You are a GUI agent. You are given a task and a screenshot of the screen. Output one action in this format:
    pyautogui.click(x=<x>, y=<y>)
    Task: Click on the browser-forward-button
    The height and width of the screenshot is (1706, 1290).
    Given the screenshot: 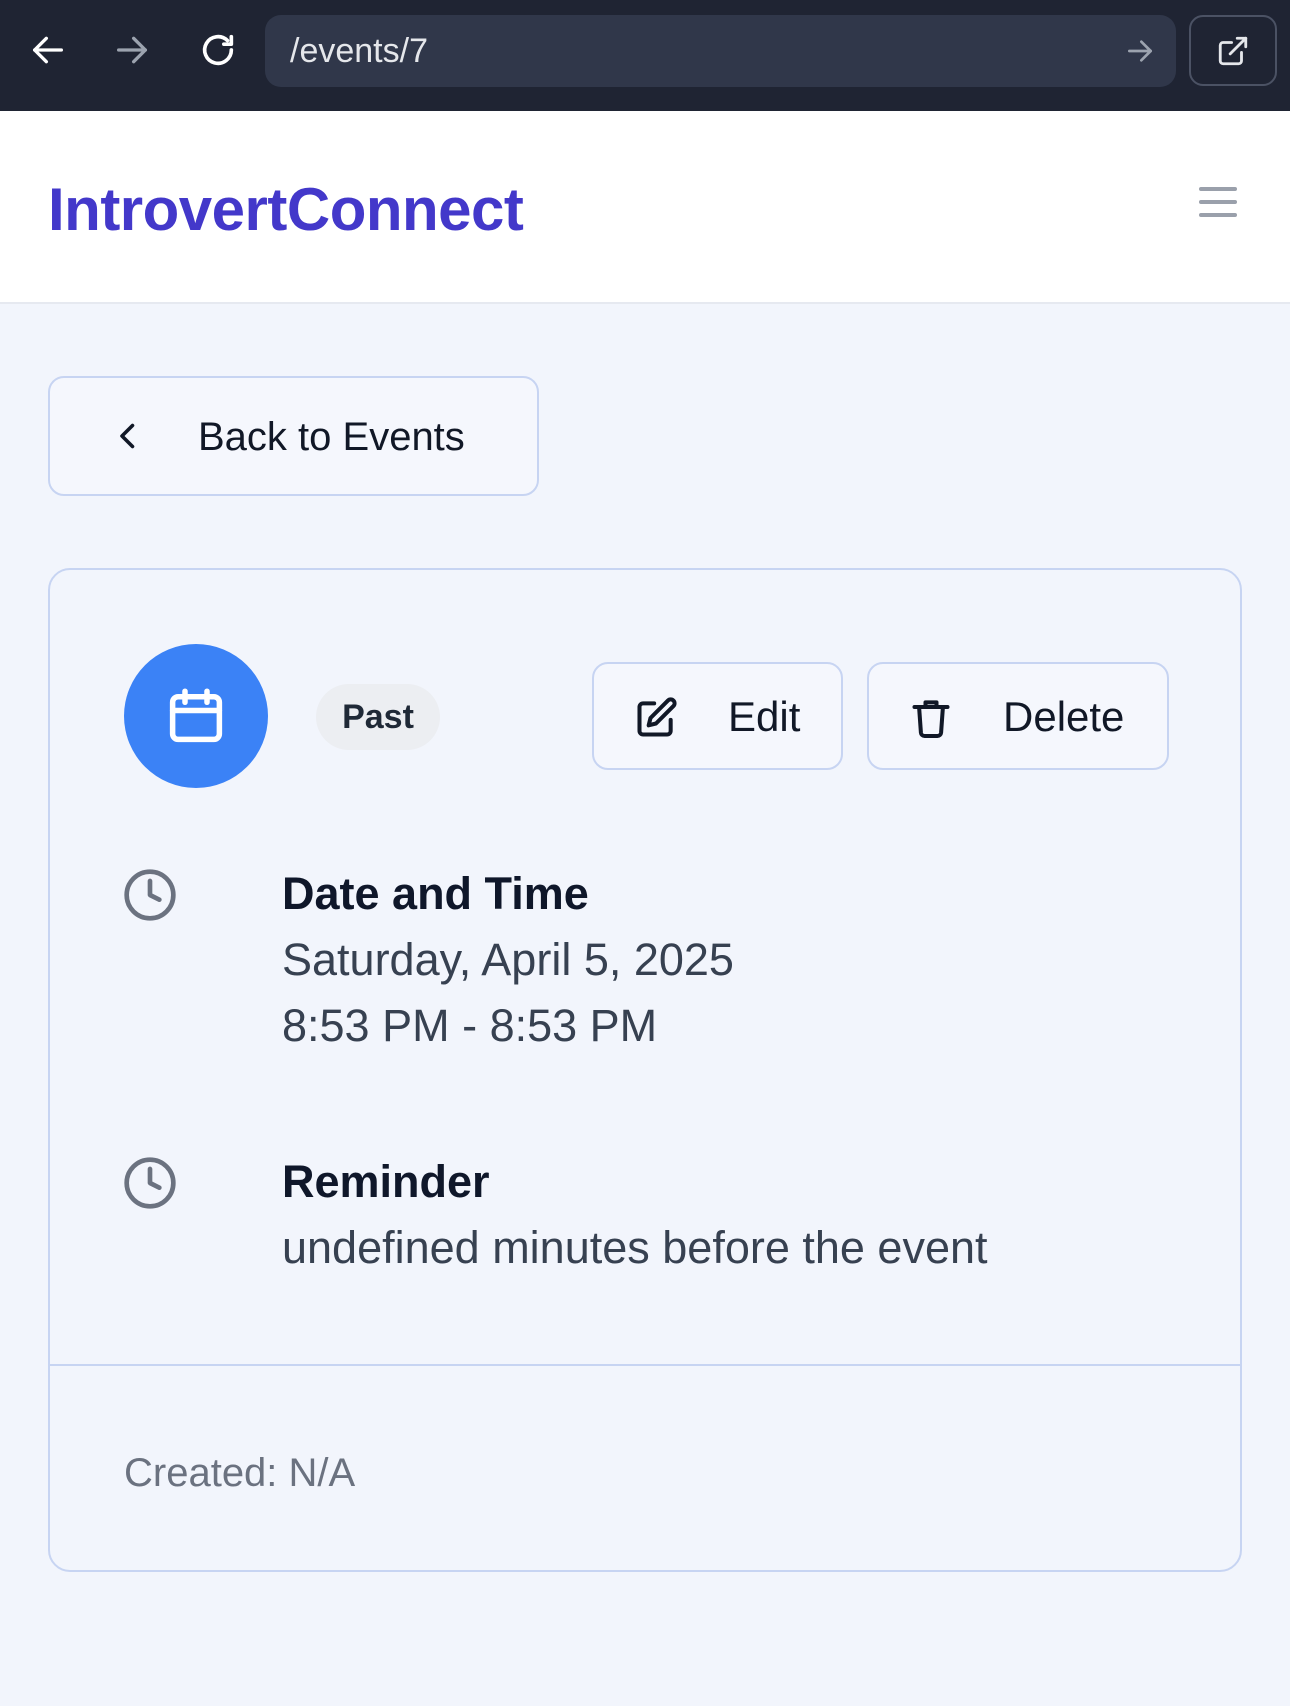 What is the action you would take?
    pyautogui.click(x=132, y=50)
    